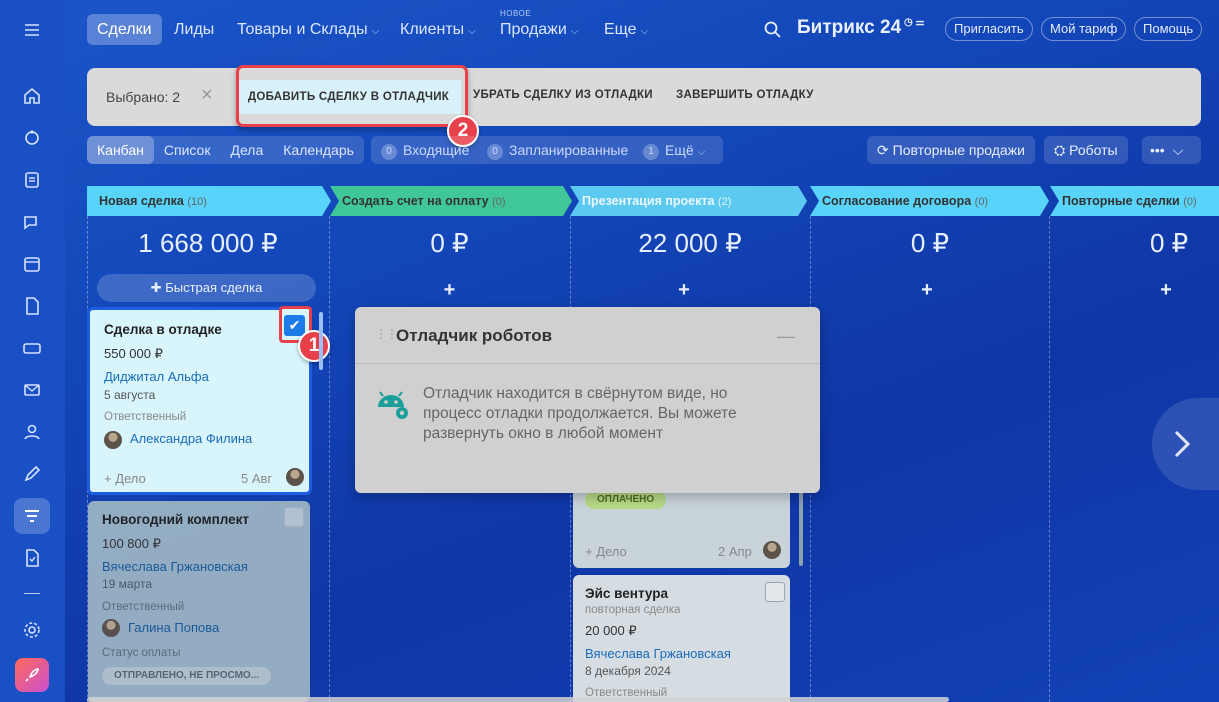  Describe the element at coordinates (1169, 243) in the screenshot. I see `column-sum-repeat: 0 ₽` at that location.